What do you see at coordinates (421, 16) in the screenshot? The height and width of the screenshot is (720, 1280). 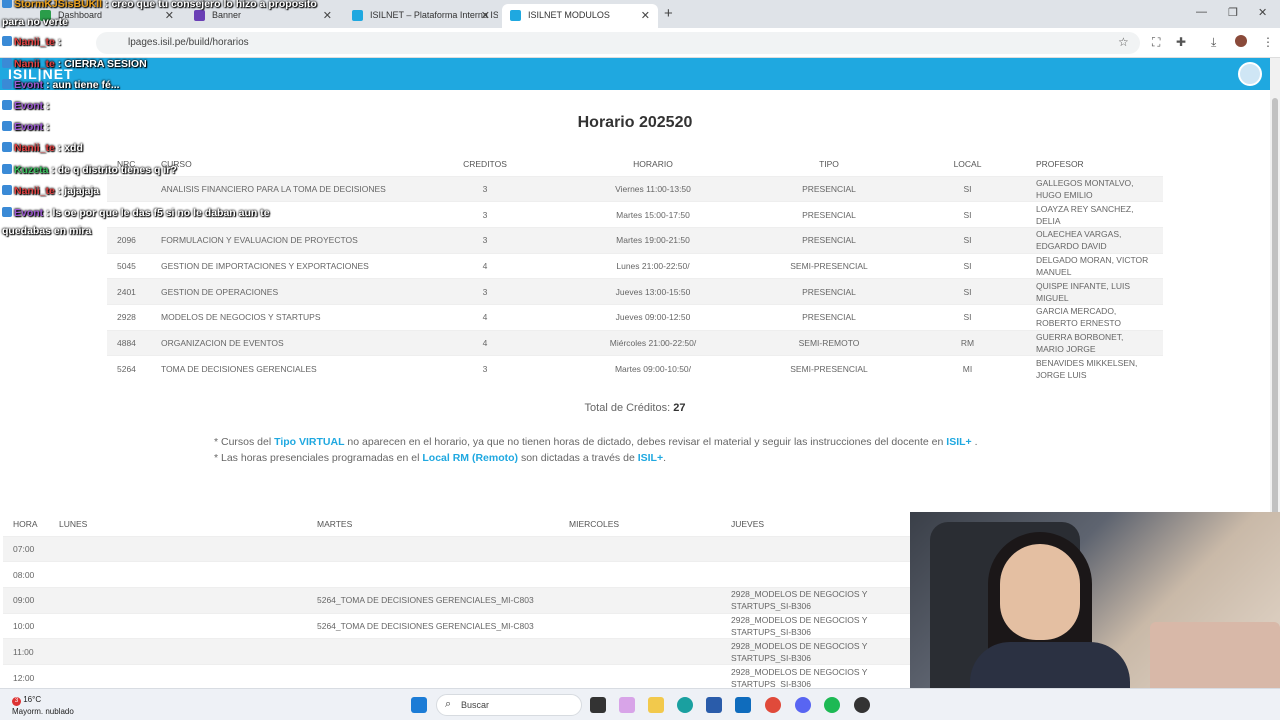 I see `tab-isilnet-plataforma: ISILNET – Plataforma Interna IS ✕` at bounding box center [421, 16].